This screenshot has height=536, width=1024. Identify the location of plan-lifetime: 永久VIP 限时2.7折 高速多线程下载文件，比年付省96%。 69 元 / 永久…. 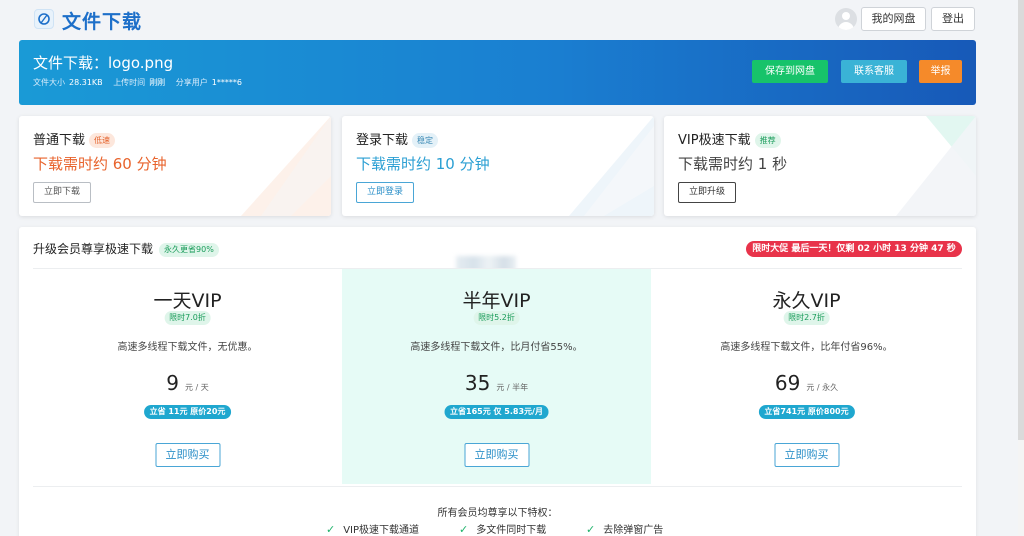
(806, 376).